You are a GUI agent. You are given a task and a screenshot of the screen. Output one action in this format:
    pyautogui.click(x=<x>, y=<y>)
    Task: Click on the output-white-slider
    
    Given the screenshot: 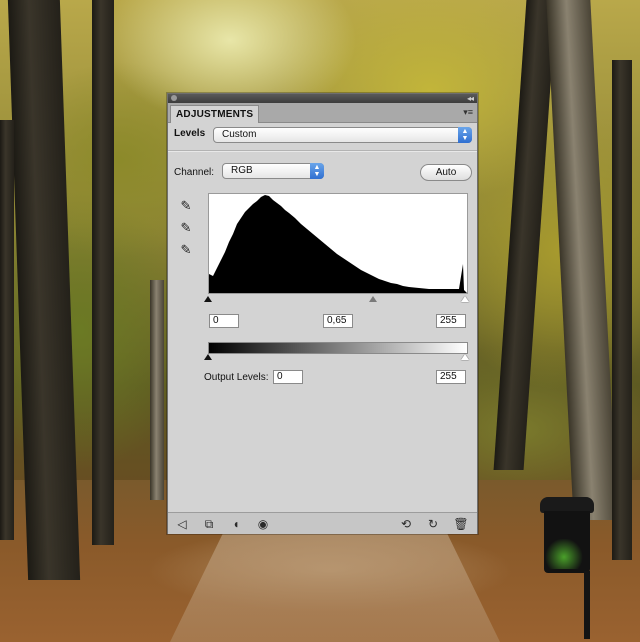 What is the action you would take?
    pyautogui.click(x=465, y=357)
    